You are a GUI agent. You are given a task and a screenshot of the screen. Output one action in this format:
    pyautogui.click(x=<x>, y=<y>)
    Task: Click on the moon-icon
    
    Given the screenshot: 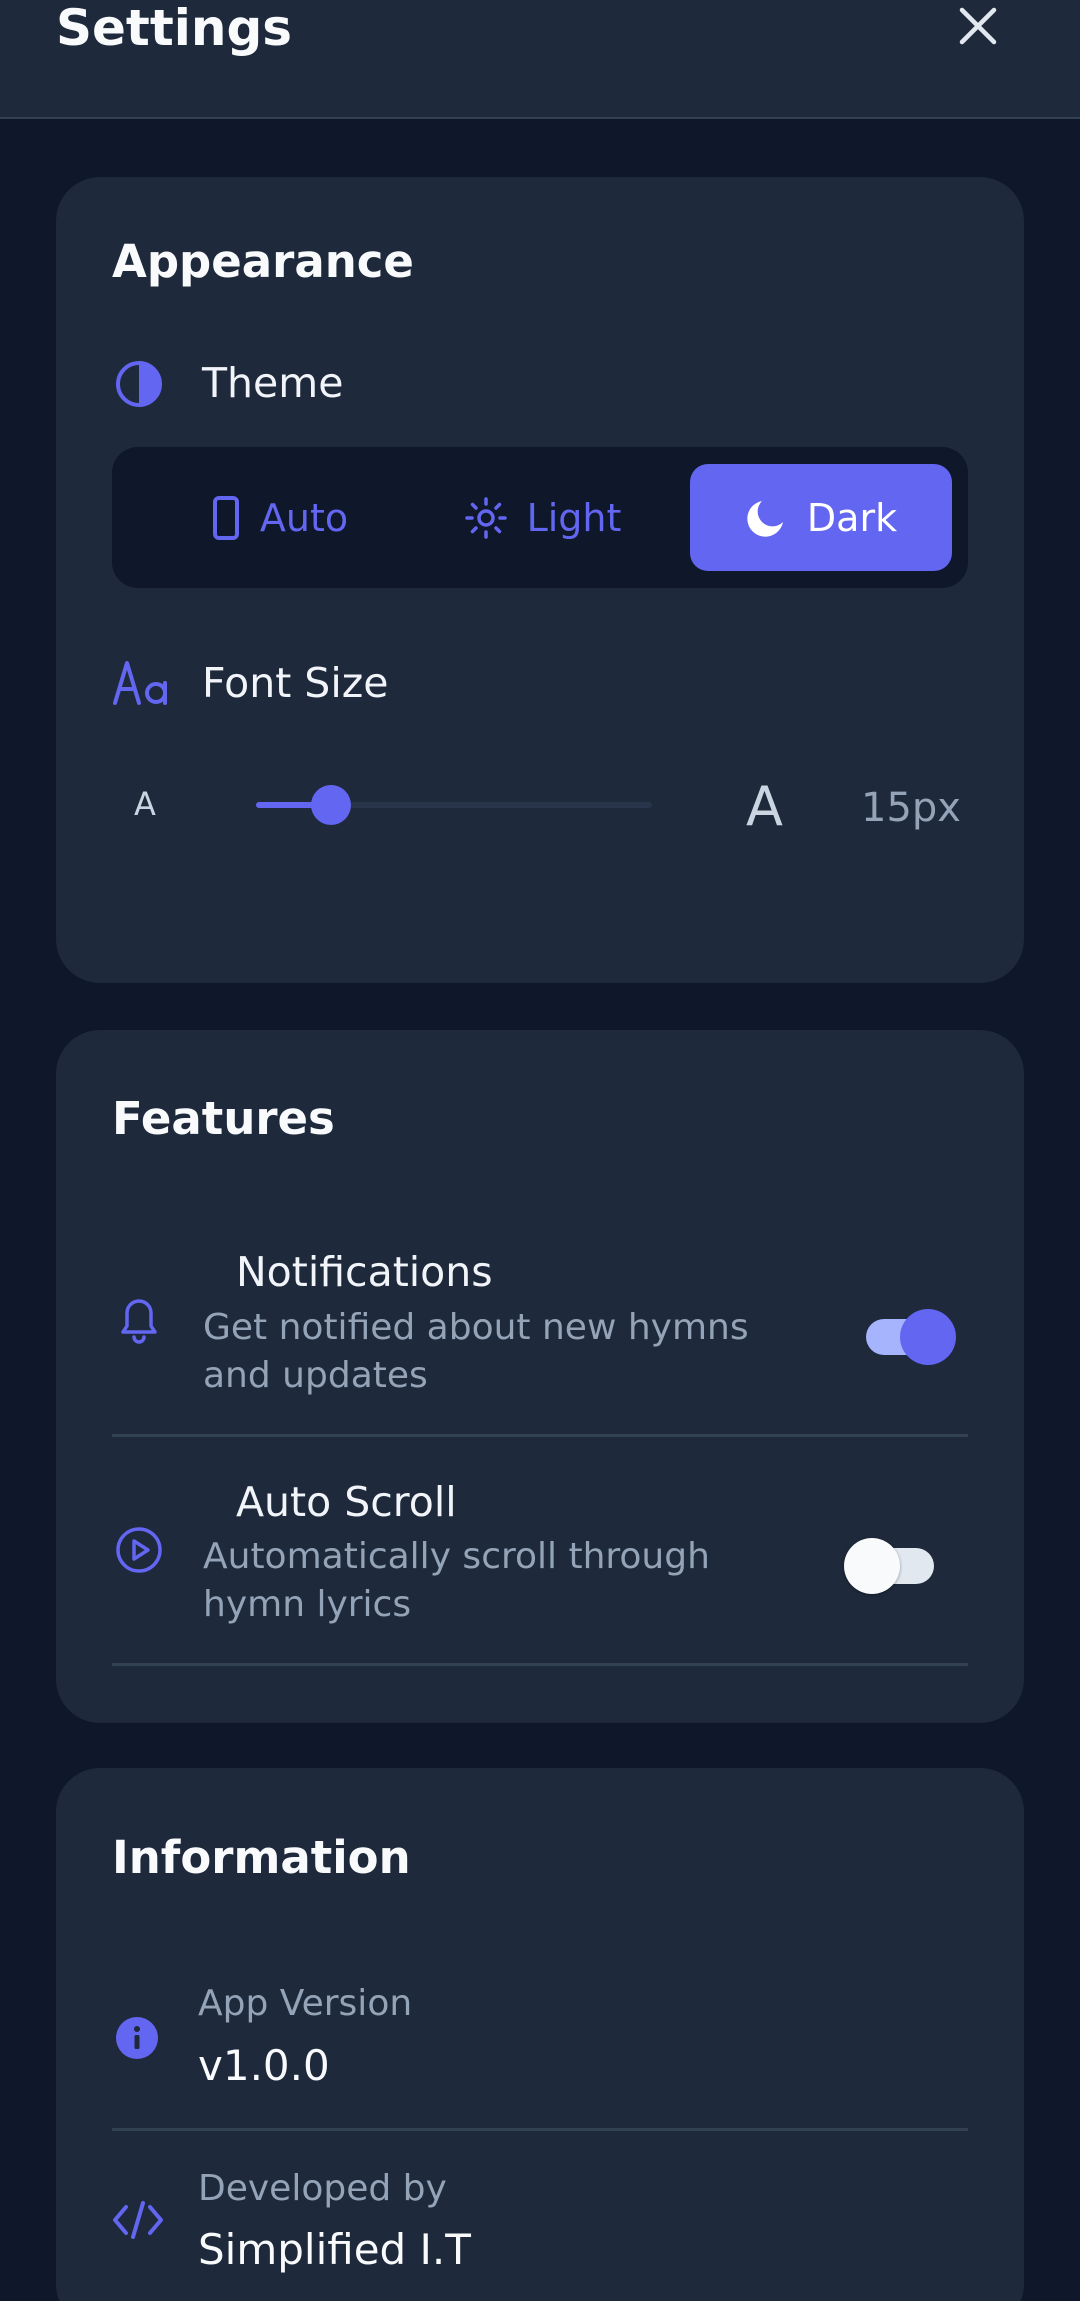 What is the action you would take?
    pyautogui.click(x=765, y=518)
    